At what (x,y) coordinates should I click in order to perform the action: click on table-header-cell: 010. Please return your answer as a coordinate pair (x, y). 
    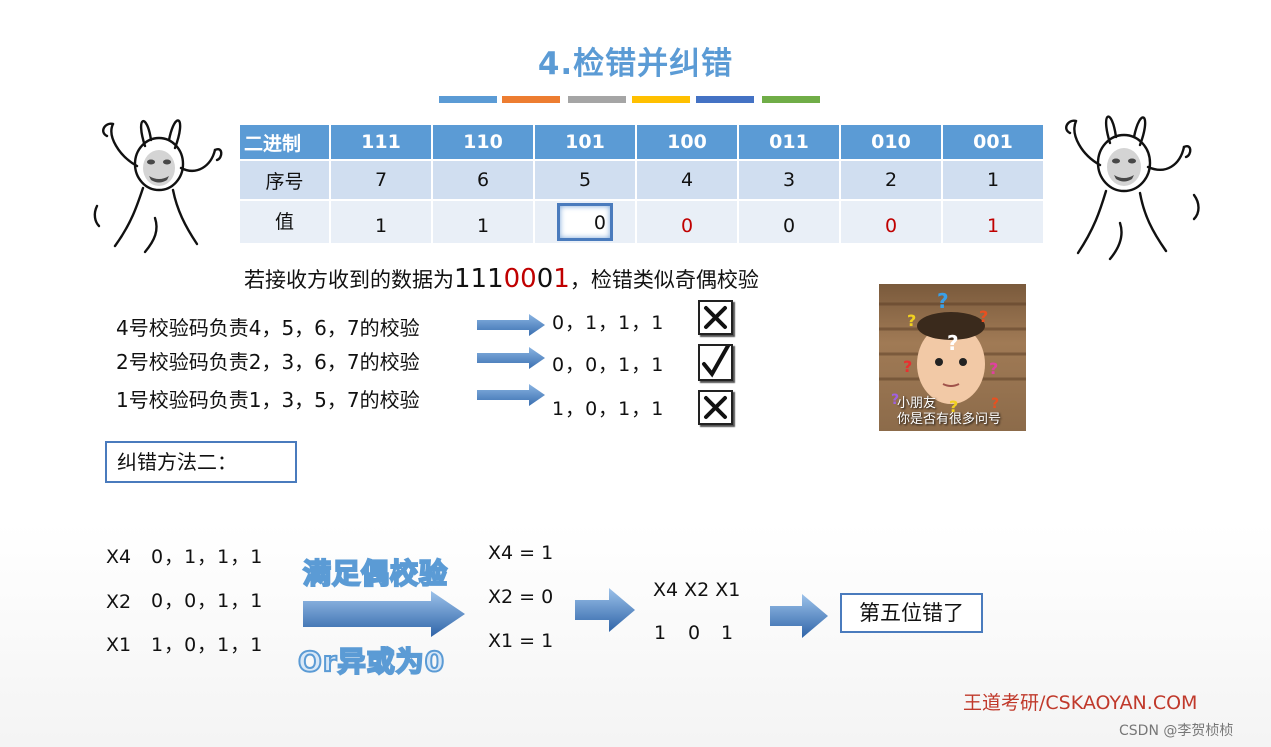
    Looking at the image, I should click on (891, 142).